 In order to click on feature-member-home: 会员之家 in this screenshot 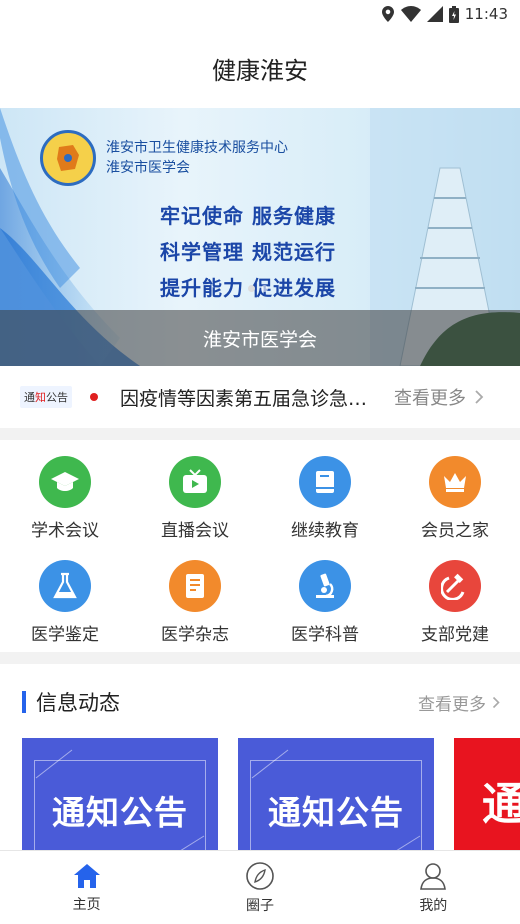, I will do `click(455, 492)`.